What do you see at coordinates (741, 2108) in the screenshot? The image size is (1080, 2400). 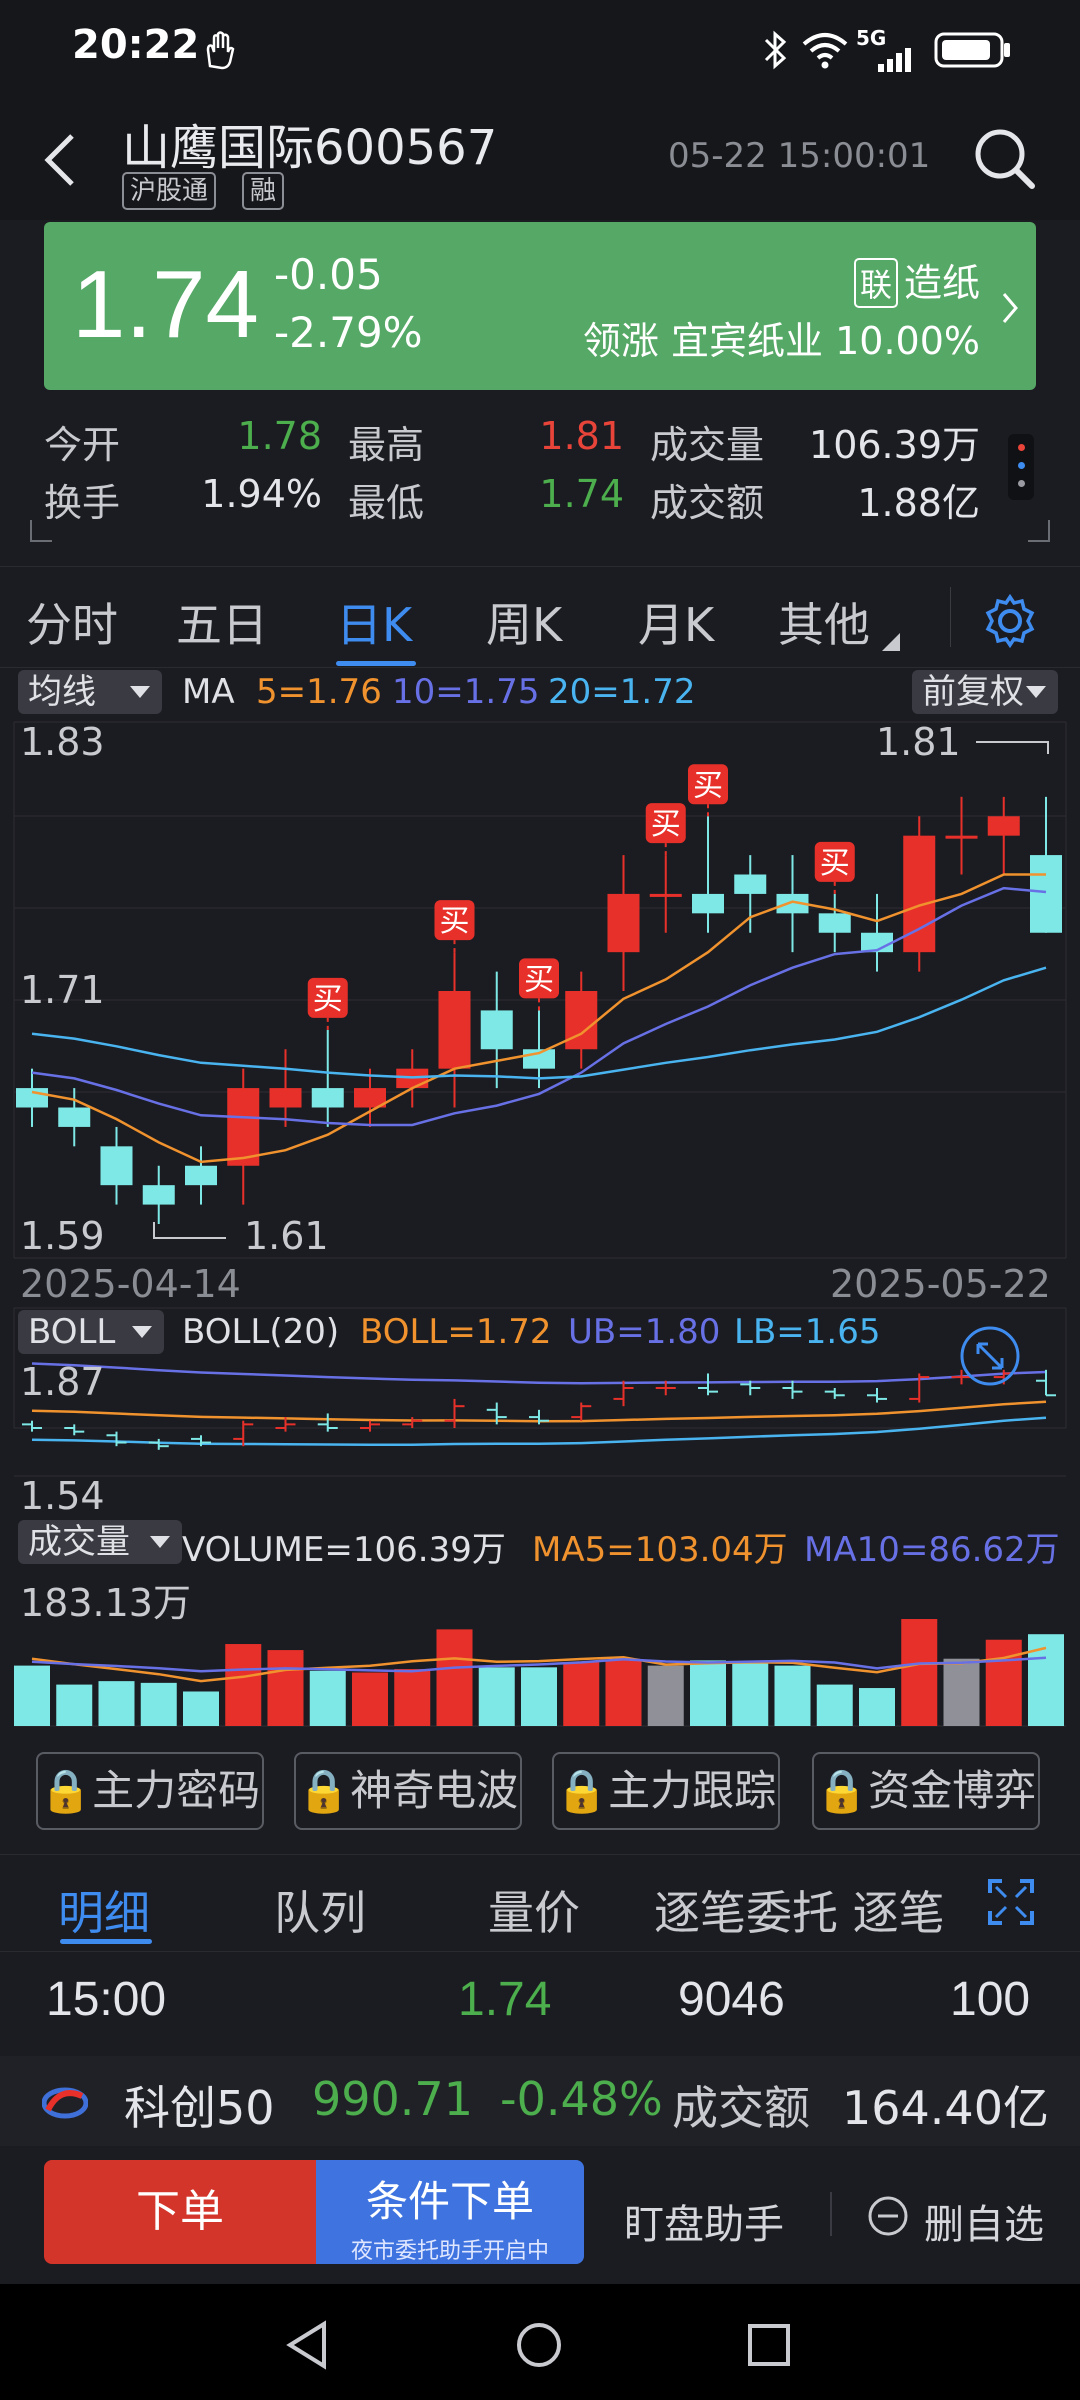 I see `index-amount-label: 成交额` at bounding box center [741, 2108].